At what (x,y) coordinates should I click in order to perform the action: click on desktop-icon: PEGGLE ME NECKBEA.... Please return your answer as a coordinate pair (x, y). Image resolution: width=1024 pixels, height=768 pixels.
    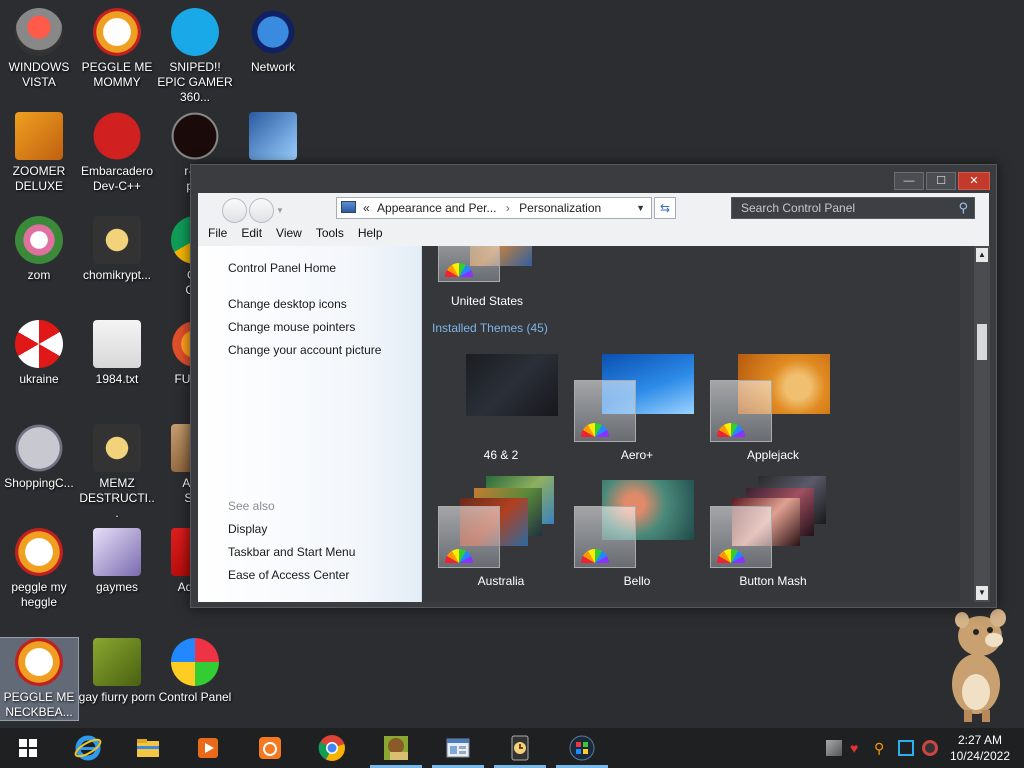
    Looking at the image, I should click on (39, 679).